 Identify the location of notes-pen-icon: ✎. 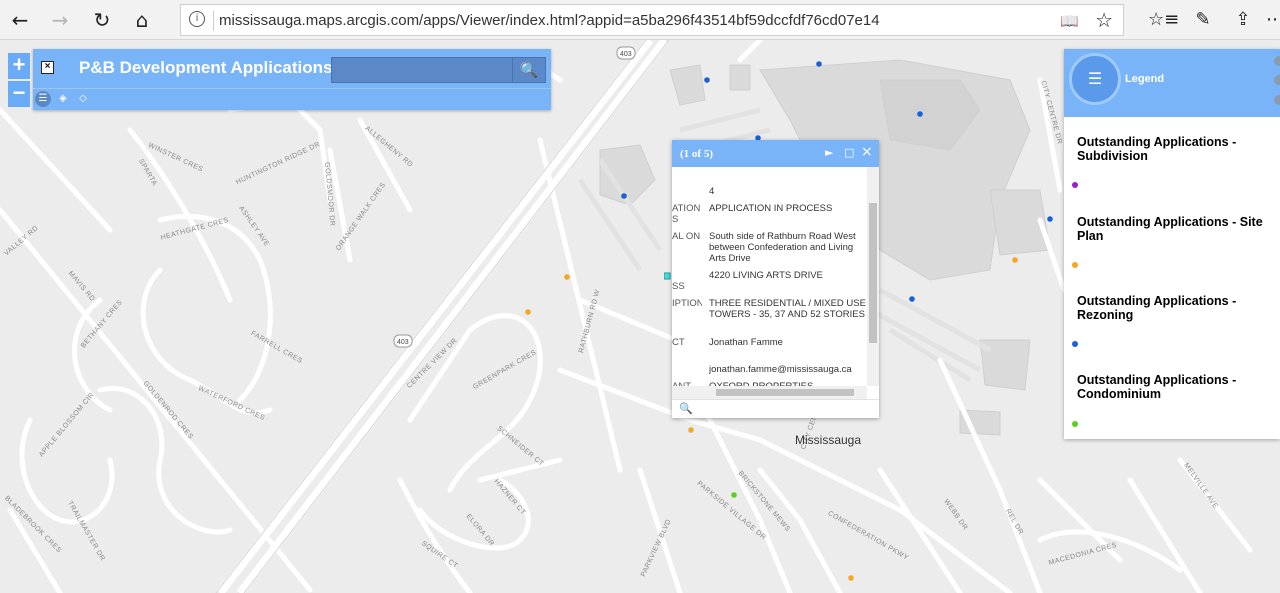
(1203, 20).